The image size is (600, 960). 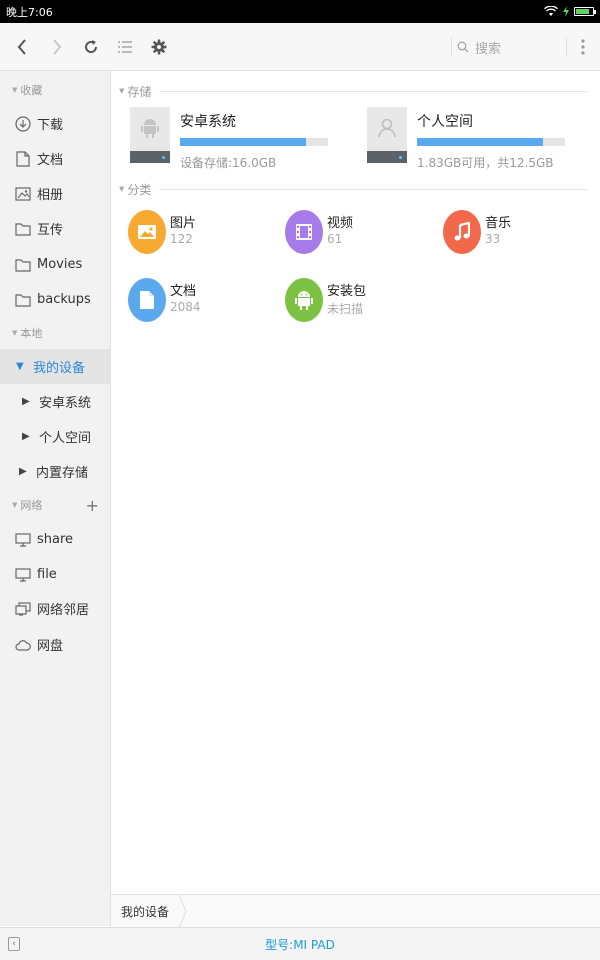 What do you see at coordinates (64, 299) in the screenshot?
I see `sidebar-item-label: backups` at bounding box center [64, 299].